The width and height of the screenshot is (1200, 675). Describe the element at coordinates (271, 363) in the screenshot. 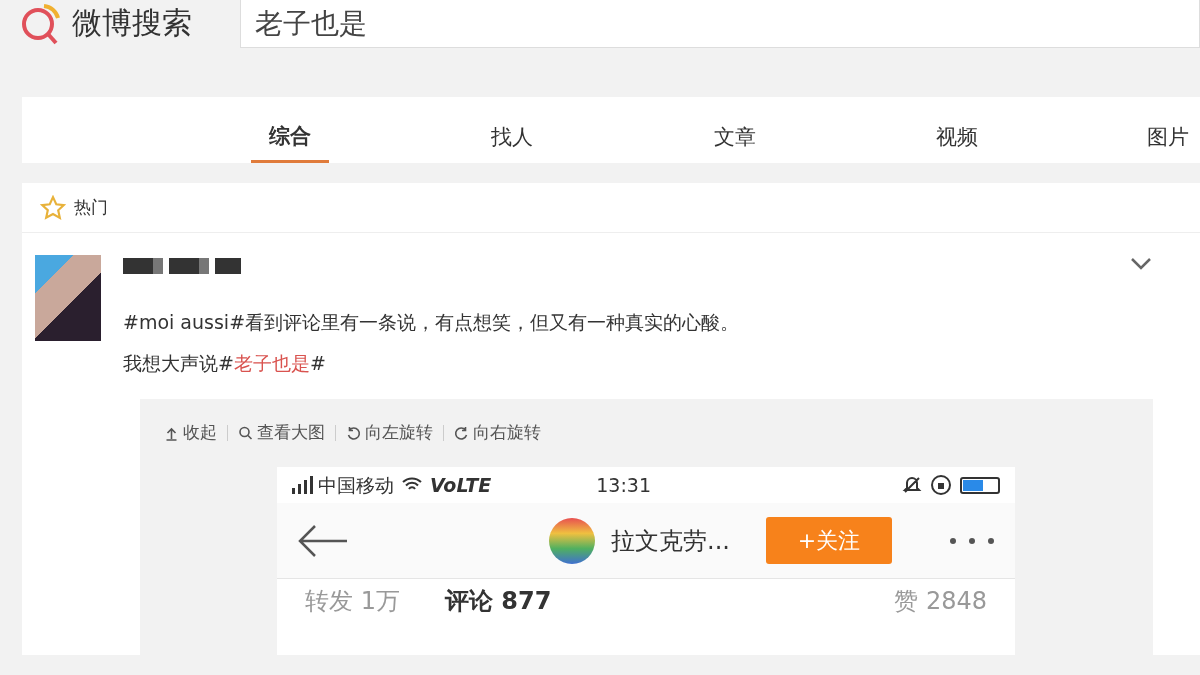

I see `hashtag-link: 老子也是` at that location.